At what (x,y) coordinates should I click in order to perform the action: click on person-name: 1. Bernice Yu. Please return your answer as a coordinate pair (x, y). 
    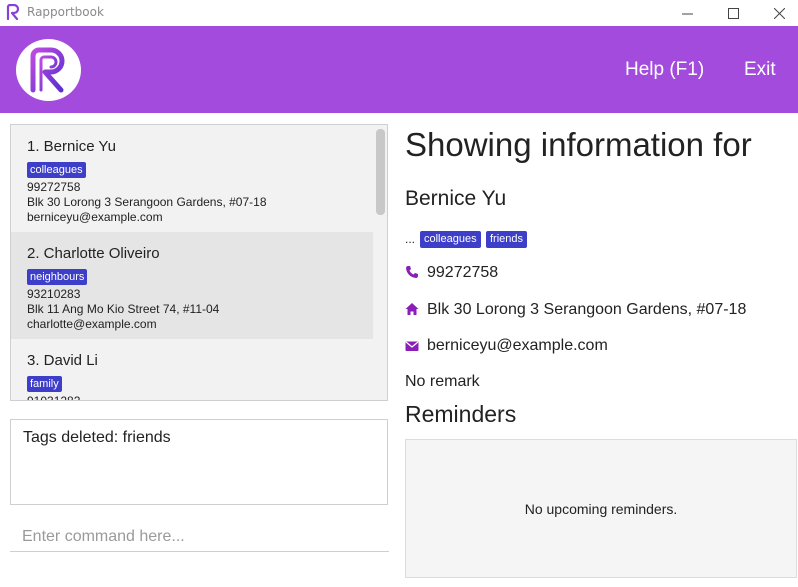
    Looking at the image, I should click on (71, 146).